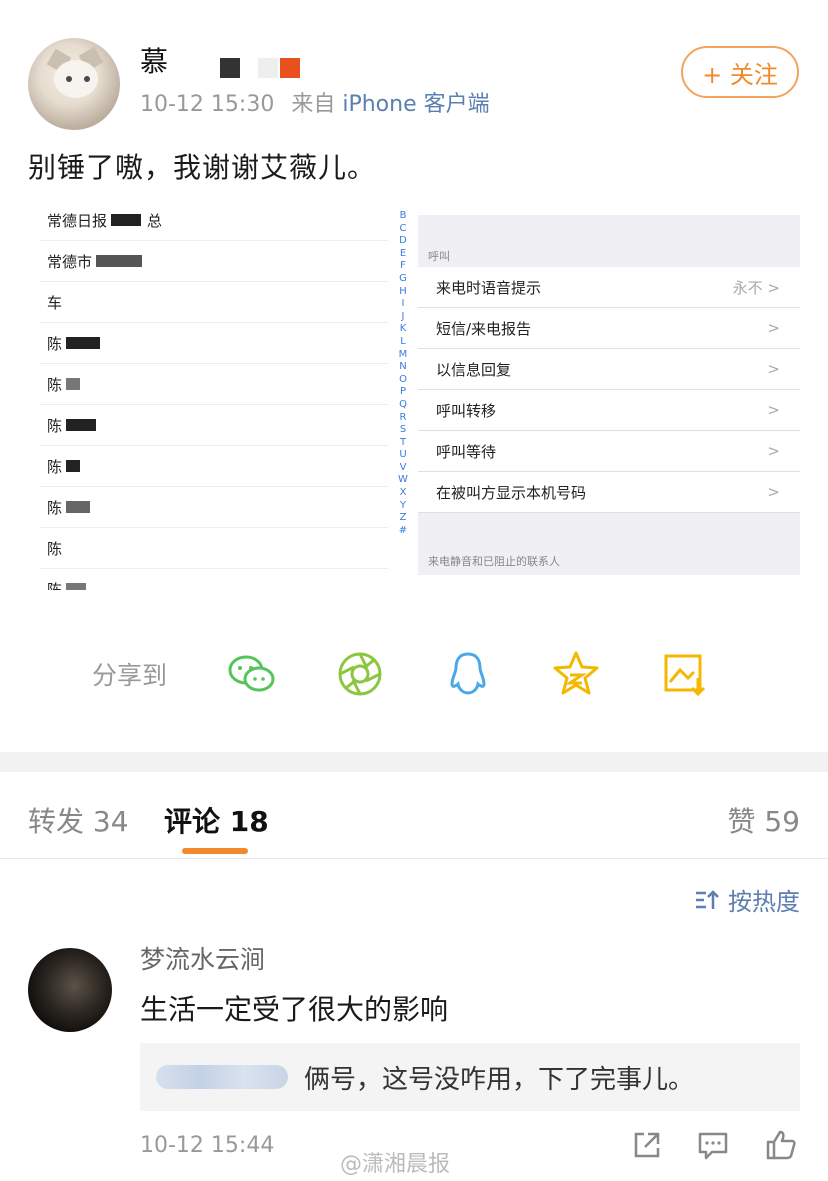 This screenshot has height=1181, width=828. Describe the element at coordinates (609, 287) in the screenshot. I see `settings-row: 来电时语音提示 永不 >` at that location.